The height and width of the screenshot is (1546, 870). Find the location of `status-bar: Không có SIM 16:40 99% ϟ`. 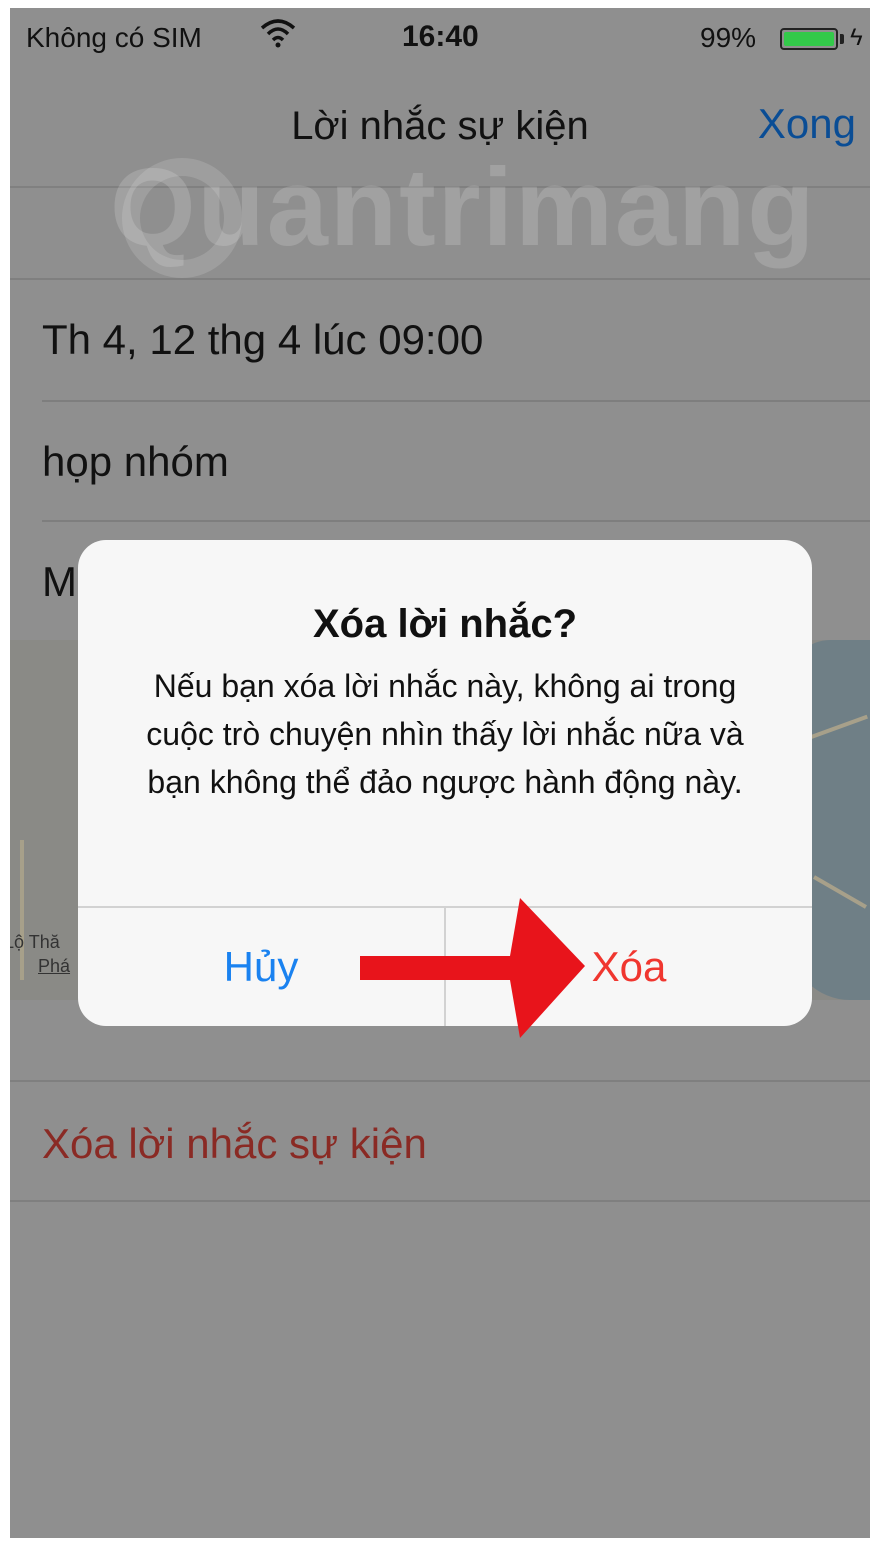

status-bar: Không có SIM 16:40 99% ϟ is located at coordinates (440, 38).